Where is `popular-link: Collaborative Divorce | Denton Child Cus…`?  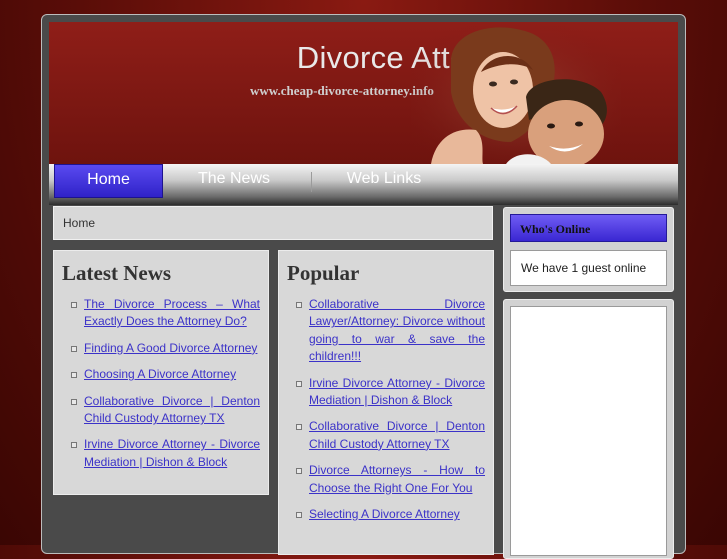 popular-link: Collaborative Divorce | Denton Child Cus… is located at coordinates (397, 434).